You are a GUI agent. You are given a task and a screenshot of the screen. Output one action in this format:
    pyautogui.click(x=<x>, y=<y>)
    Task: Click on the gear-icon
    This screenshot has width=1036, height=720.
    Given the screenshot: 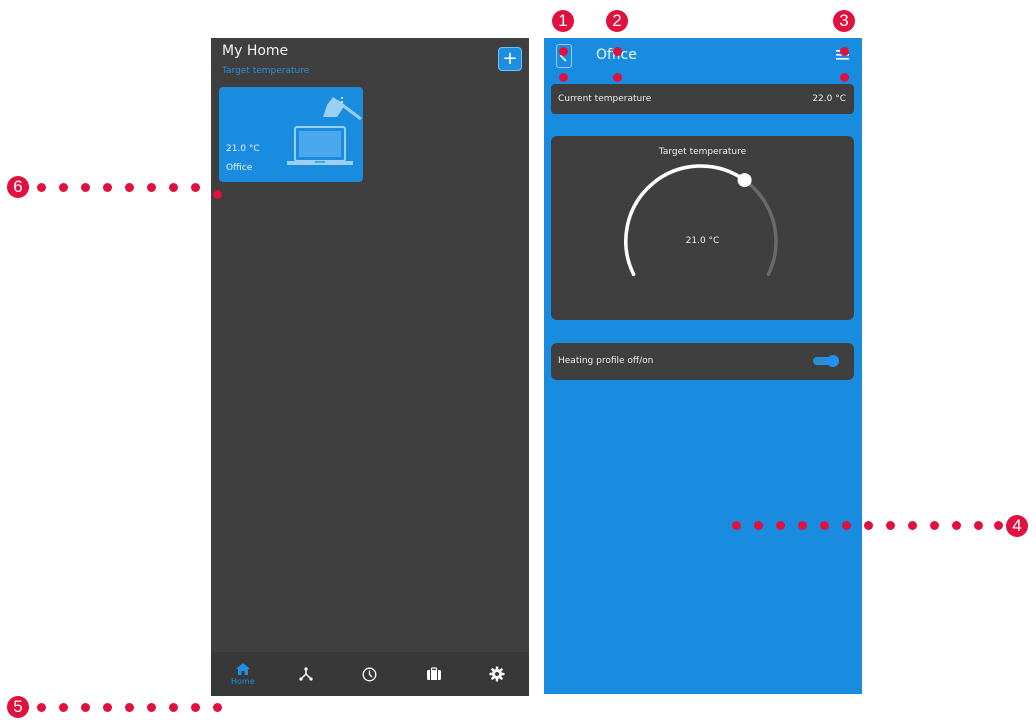 What is the action you would take?
    pyautogui.click(x=497, y=674)
    